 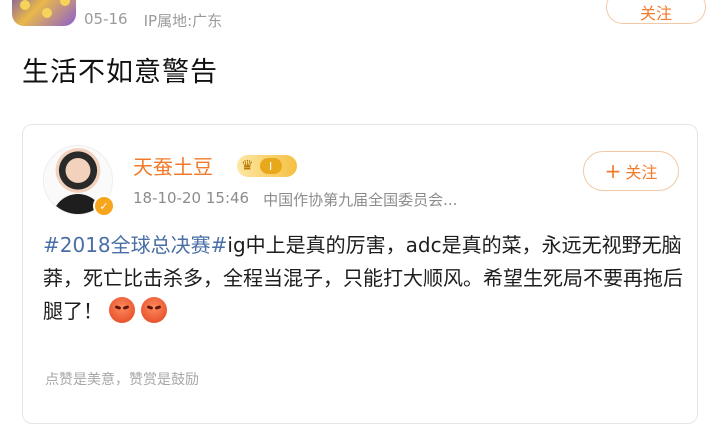 What do you see at coordinates (247, 166) in the screenshot?
I see `crown-icon: ♛` at bounding box center [247, 166].